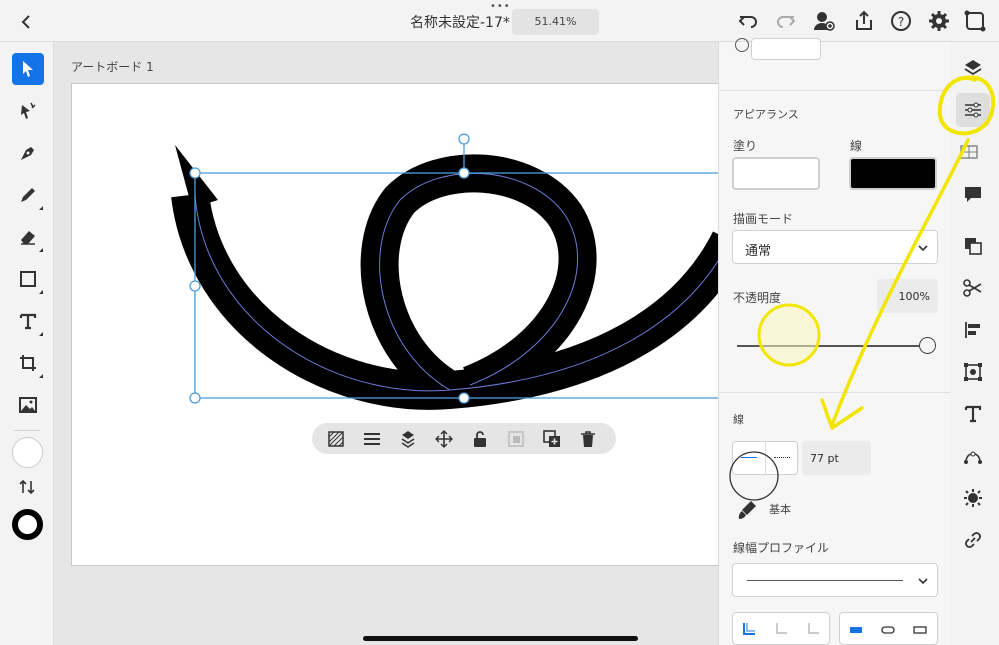 The height and width of the screenshot is (645, 999). I want to click on duplicate-icon, so click(552, 439).